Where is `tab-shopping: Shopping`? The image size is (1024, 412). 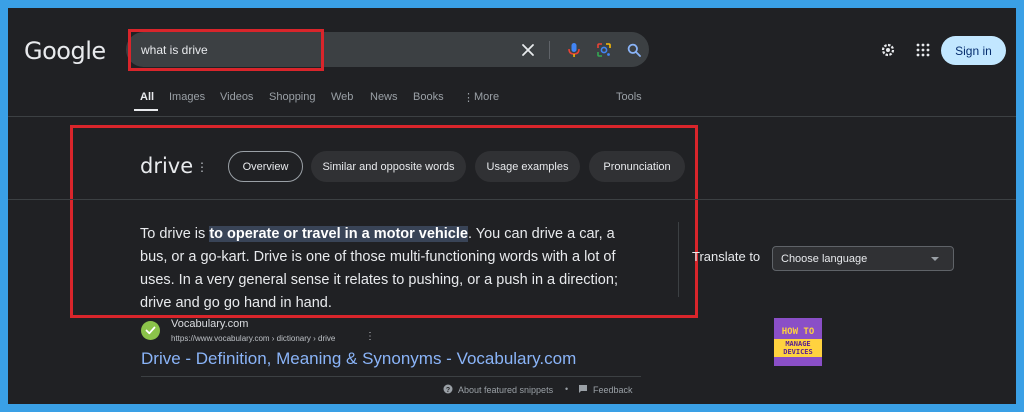 tab-shopping: Shopping is located at coordinates (292, 97).